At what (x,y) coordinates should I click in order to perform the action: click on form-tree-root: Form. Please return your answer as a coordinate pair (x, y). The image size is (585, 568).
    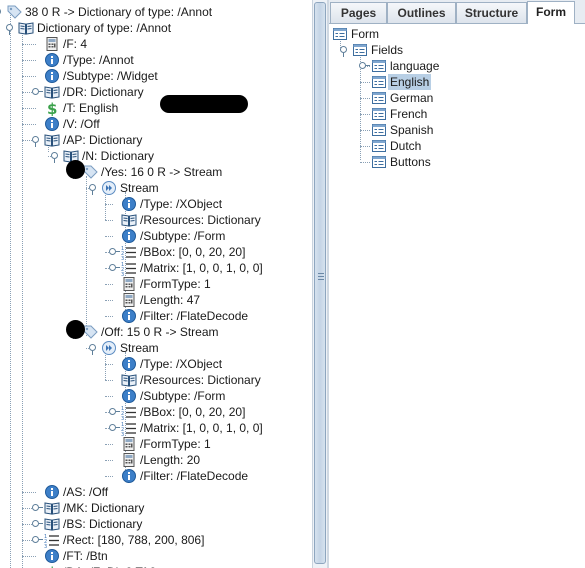
    Looking at the image, I should click on (457, 34).